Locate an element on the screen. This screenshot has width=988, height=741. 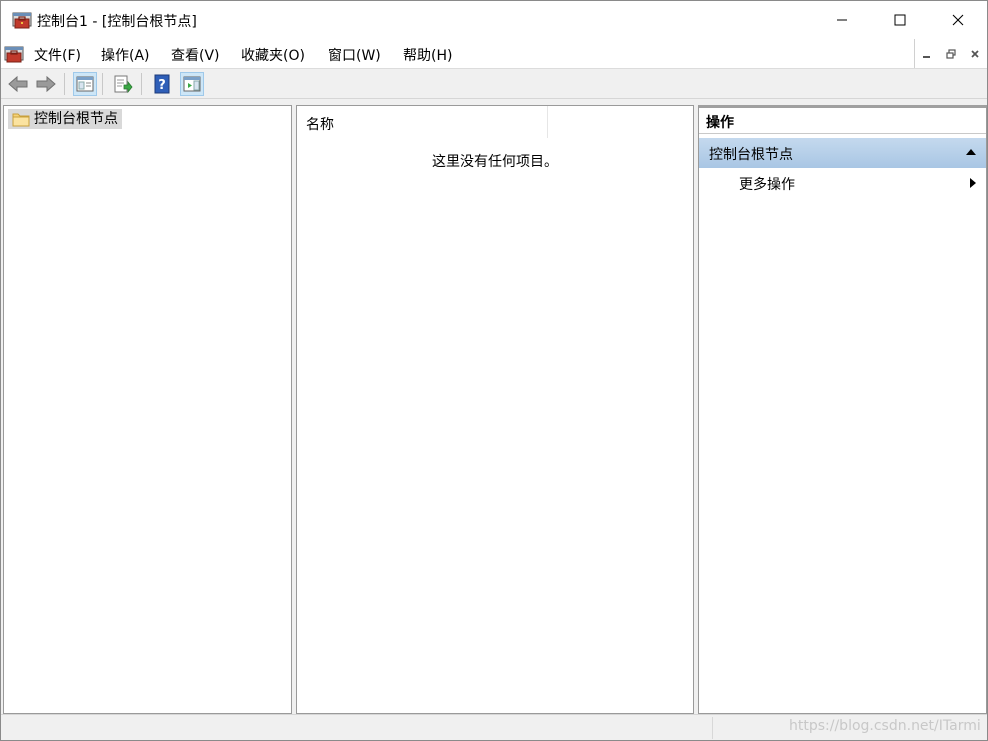
console-tree-icon is located at coordinates (85, 84).